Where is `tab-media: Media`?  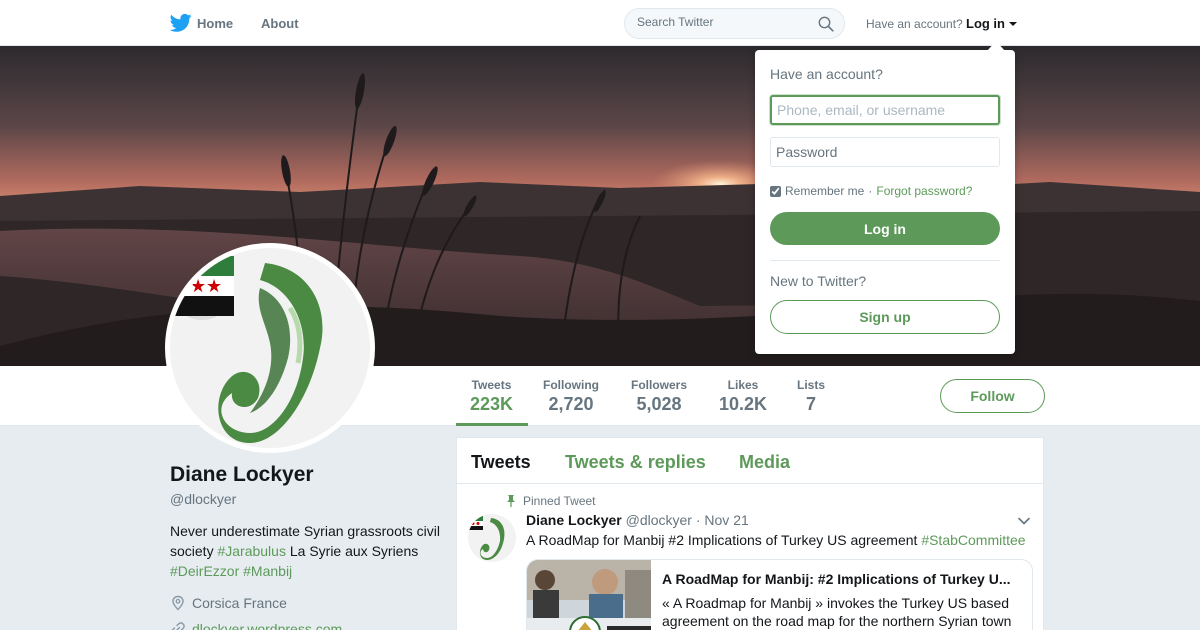
tab-media: Media is located at coordinates (764, 462).